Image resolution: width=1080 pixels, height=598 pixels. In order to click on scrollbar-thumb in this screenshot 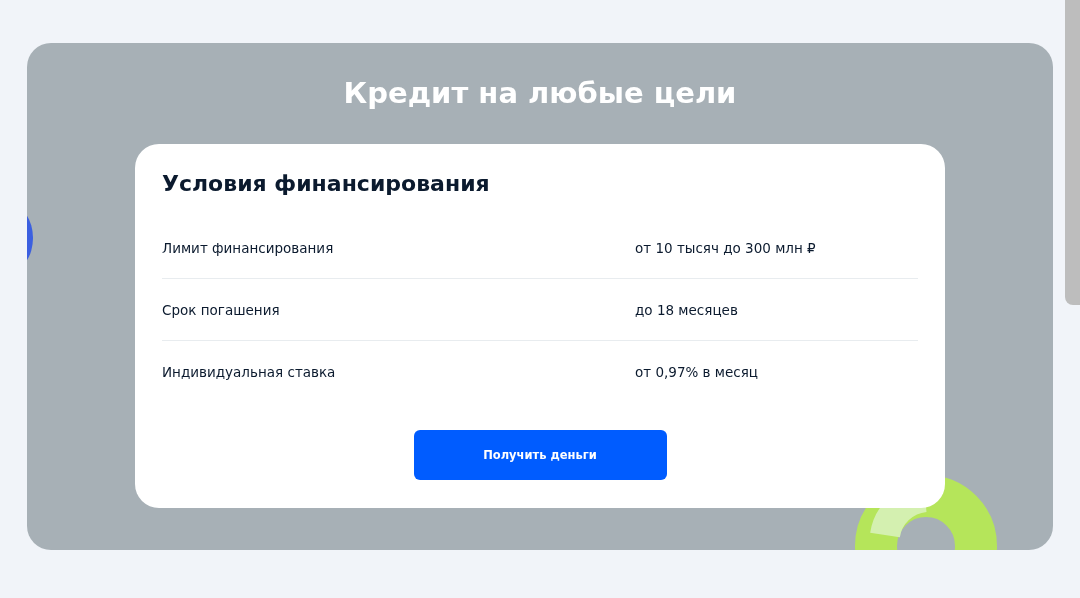, I will do `click(1072, 152)`.